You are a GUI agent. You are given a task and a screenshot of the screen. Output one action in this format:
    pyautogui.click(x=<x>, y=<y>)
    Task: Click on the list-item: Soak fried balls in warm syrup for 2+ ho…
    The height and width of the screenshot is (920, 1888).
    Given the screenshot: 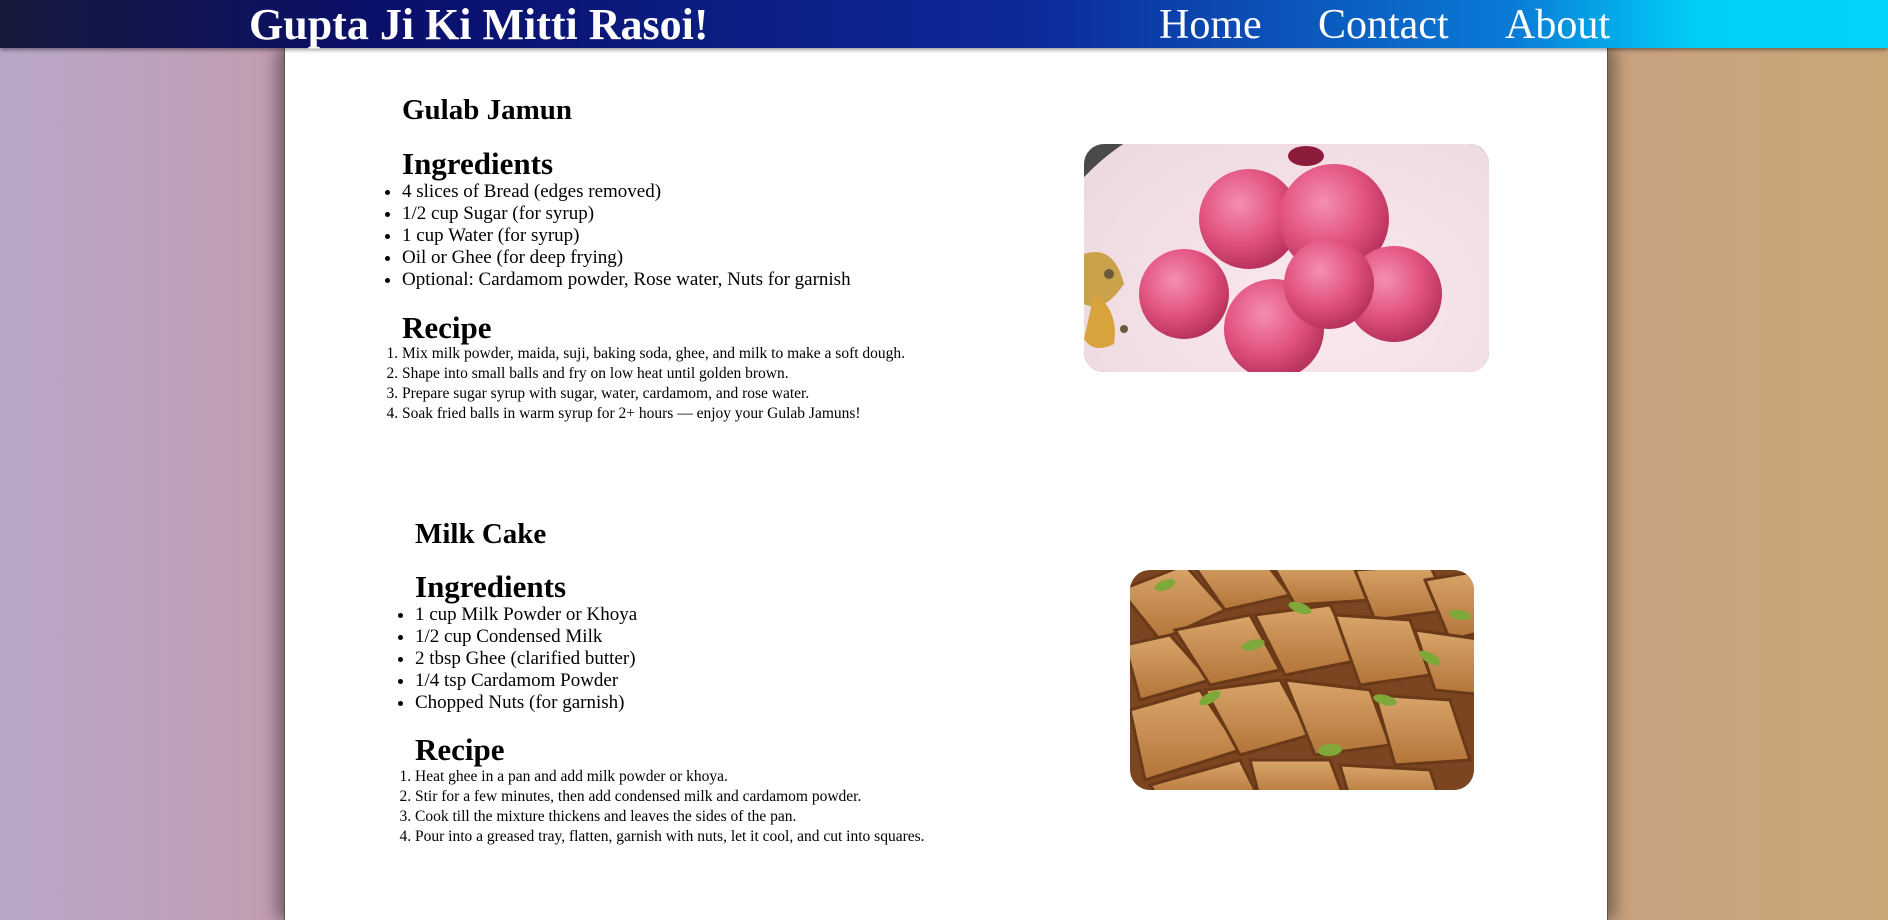 What is the action you would take?
    pyautogui.click(x=653, y=414)
    